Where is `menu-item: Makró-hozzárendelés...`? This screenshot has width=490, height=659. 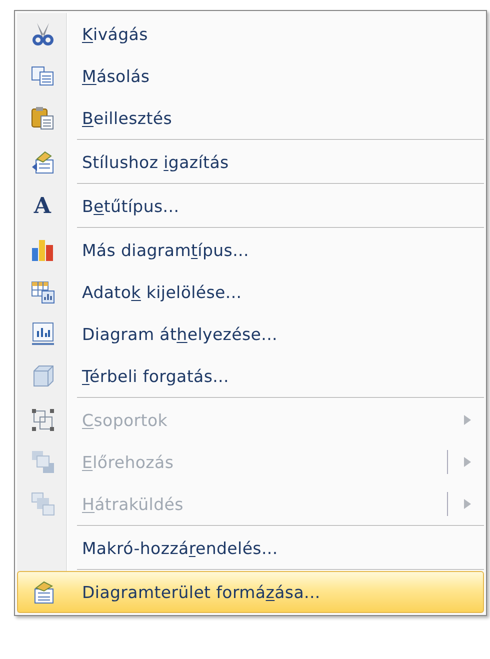
menu-item: Makró-hozzárendelés... is located at coordinates (250, 548).